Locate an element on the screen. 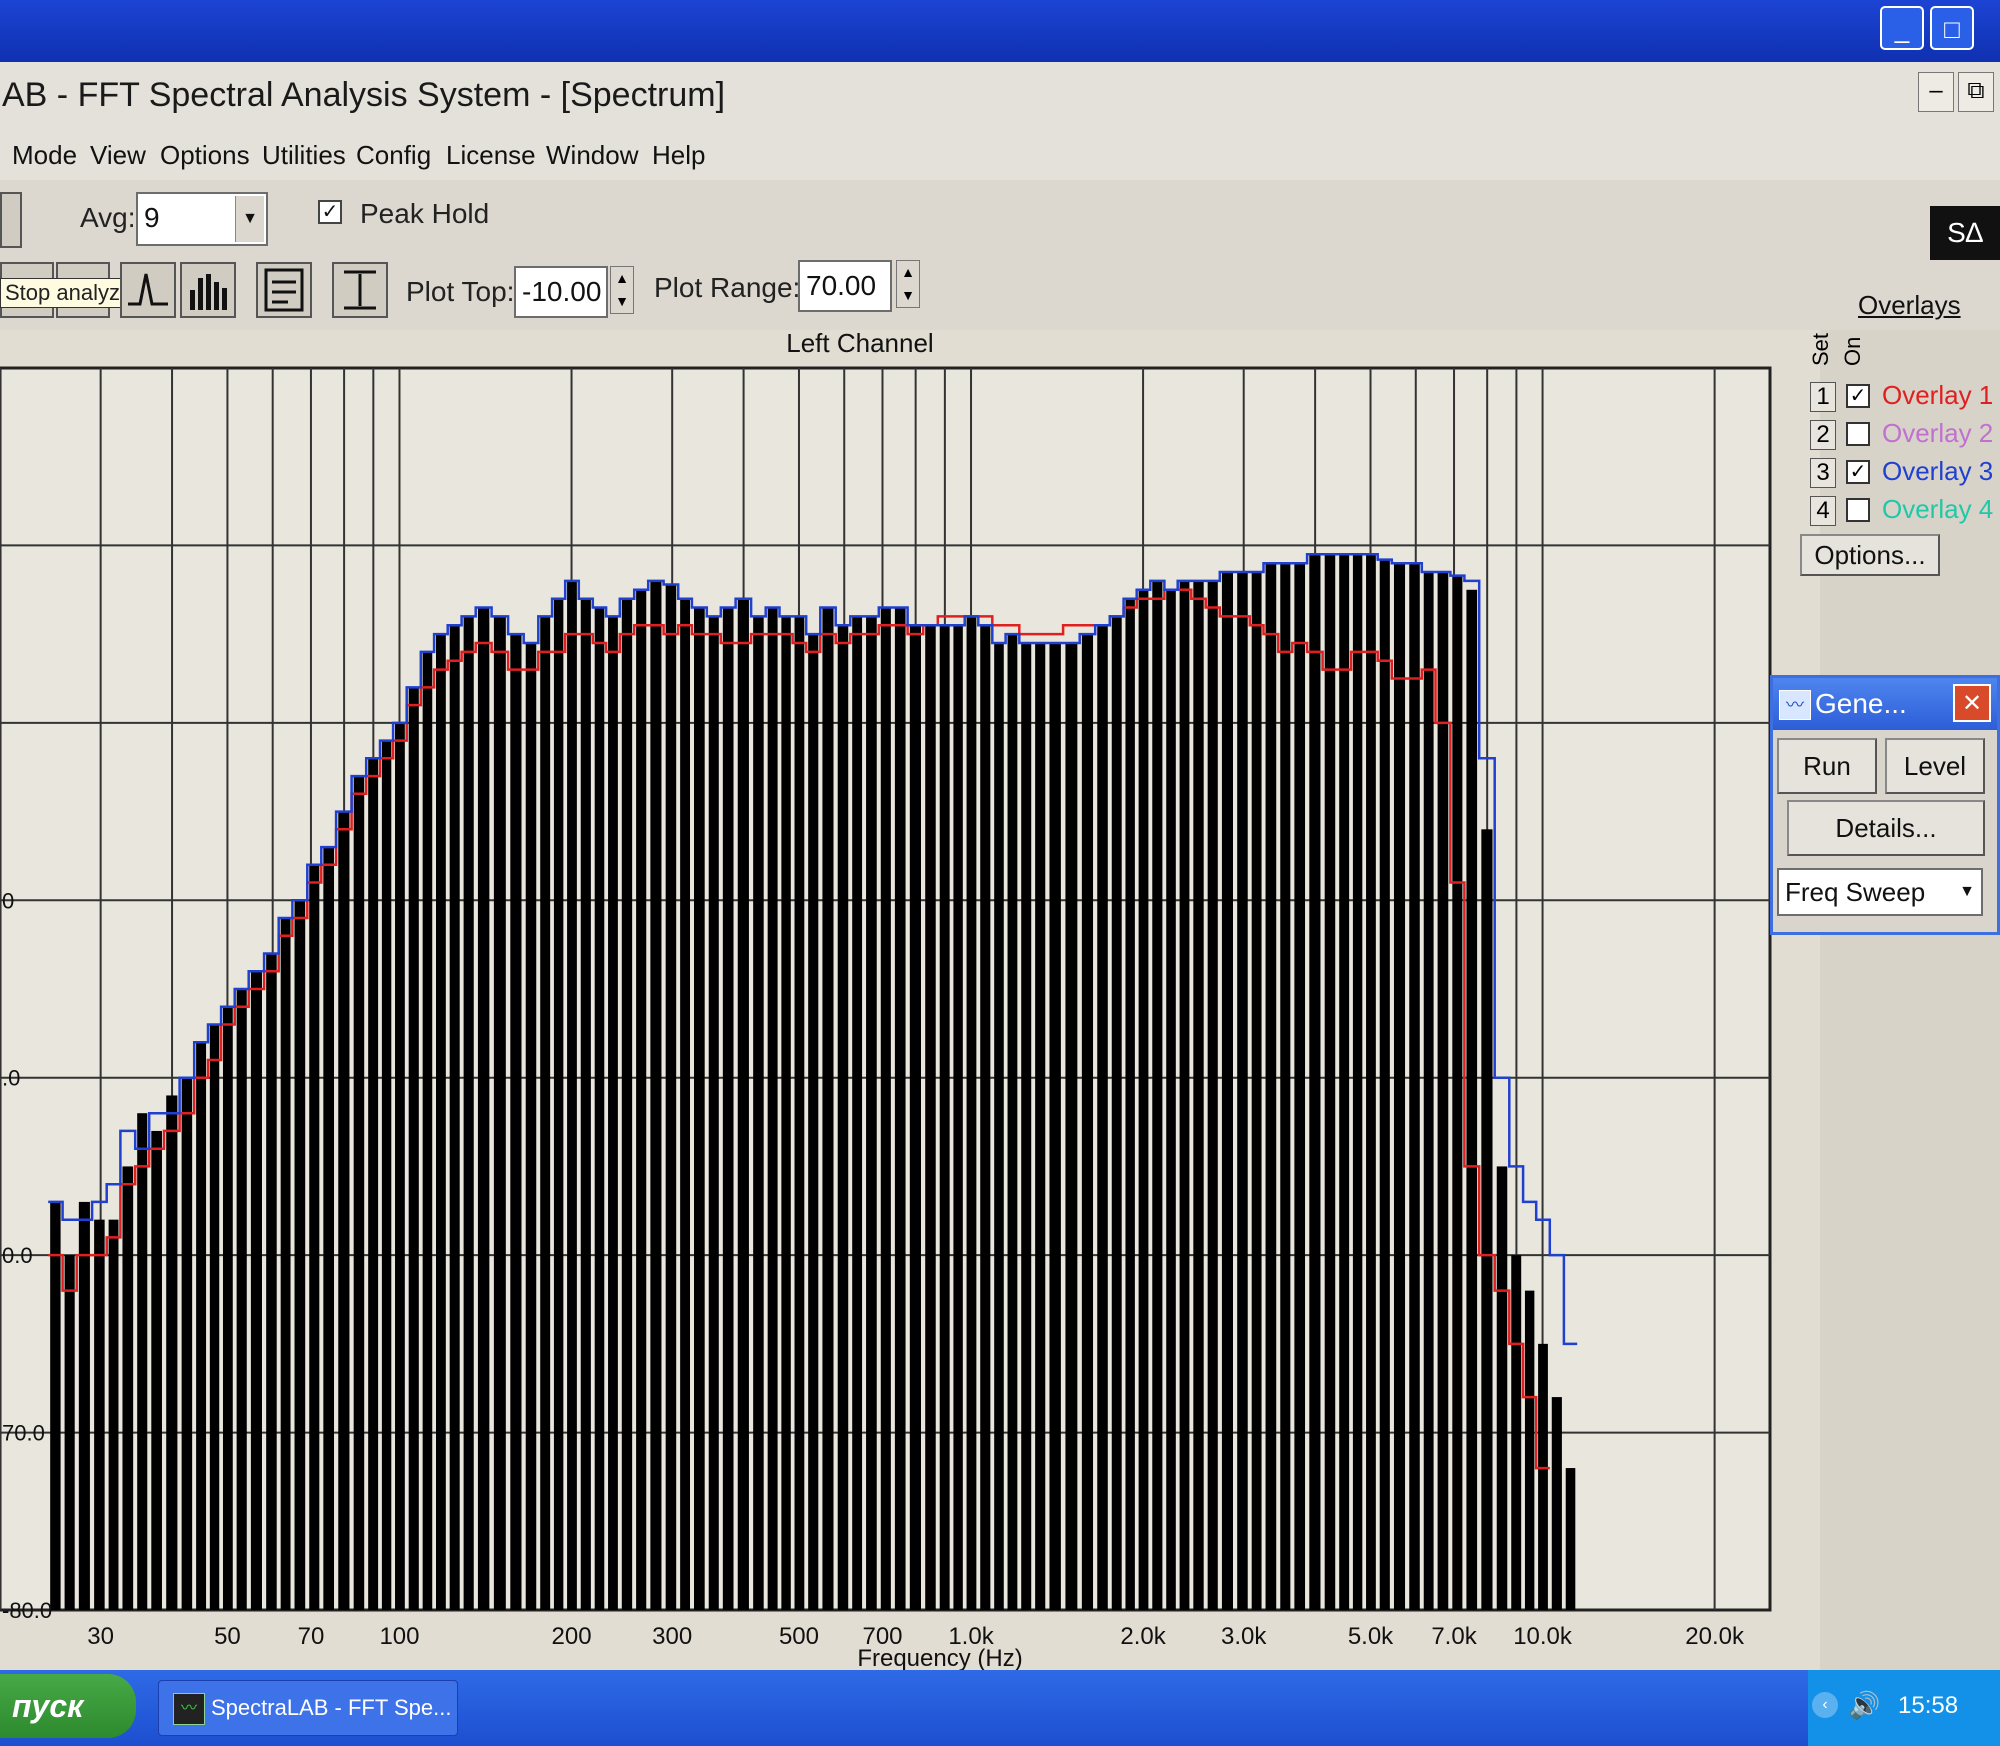 The image size is (2000, 1746). overlay-2-set-button: 2 is located at coordinates (1823, 435).